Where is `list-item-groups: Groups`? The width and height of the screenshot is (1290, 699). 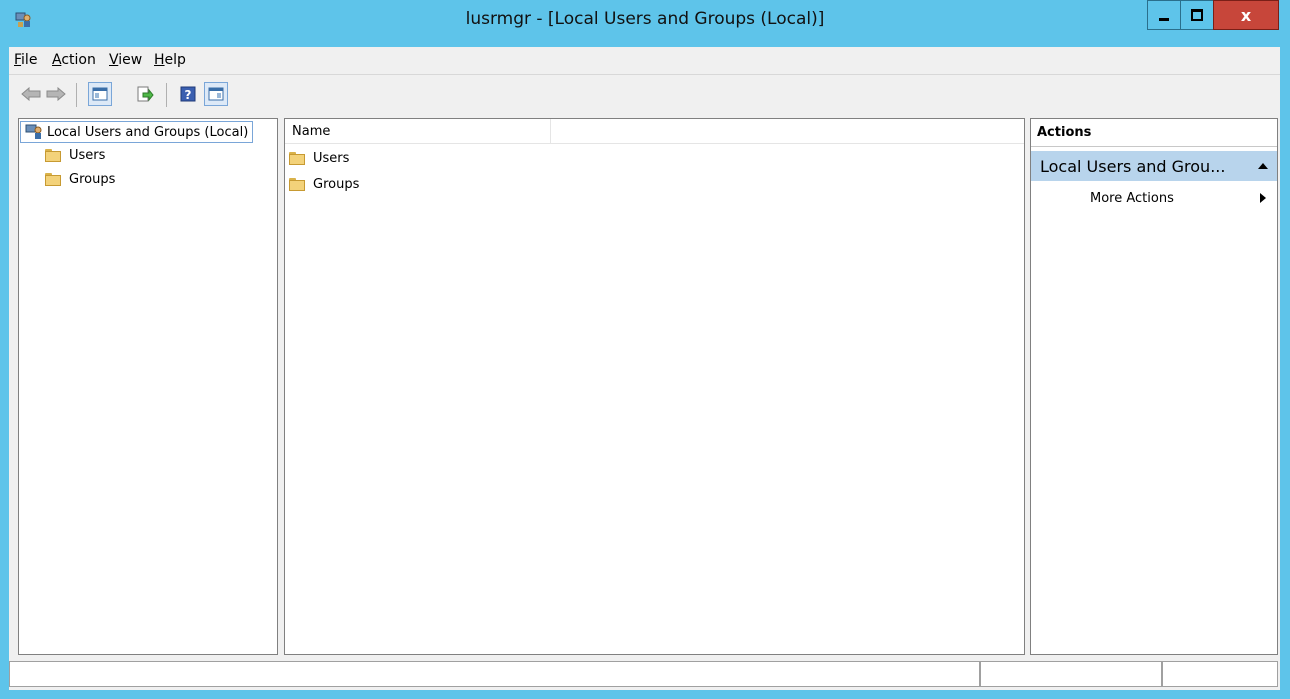
list-item-groups: Groups is located at coordinates (324, 184).